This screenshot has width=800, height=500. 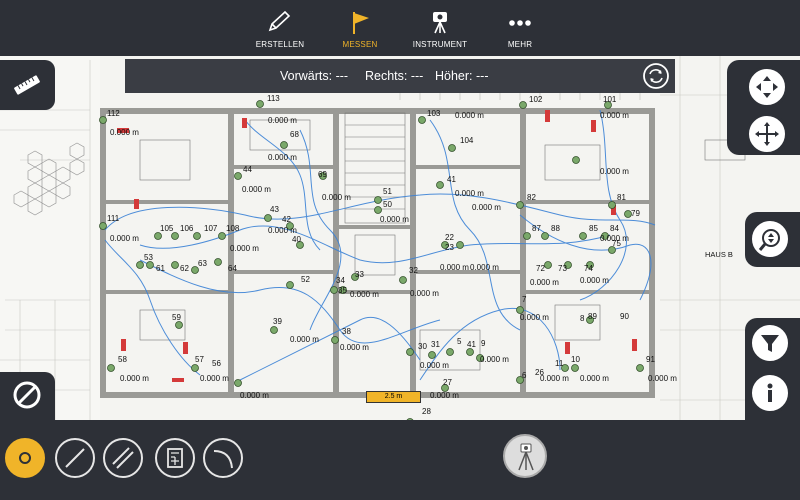 What do you see at coordinates (187, 228) in the screenshot?
I see `point-number-label: 106` at bounding box center [187, 228].